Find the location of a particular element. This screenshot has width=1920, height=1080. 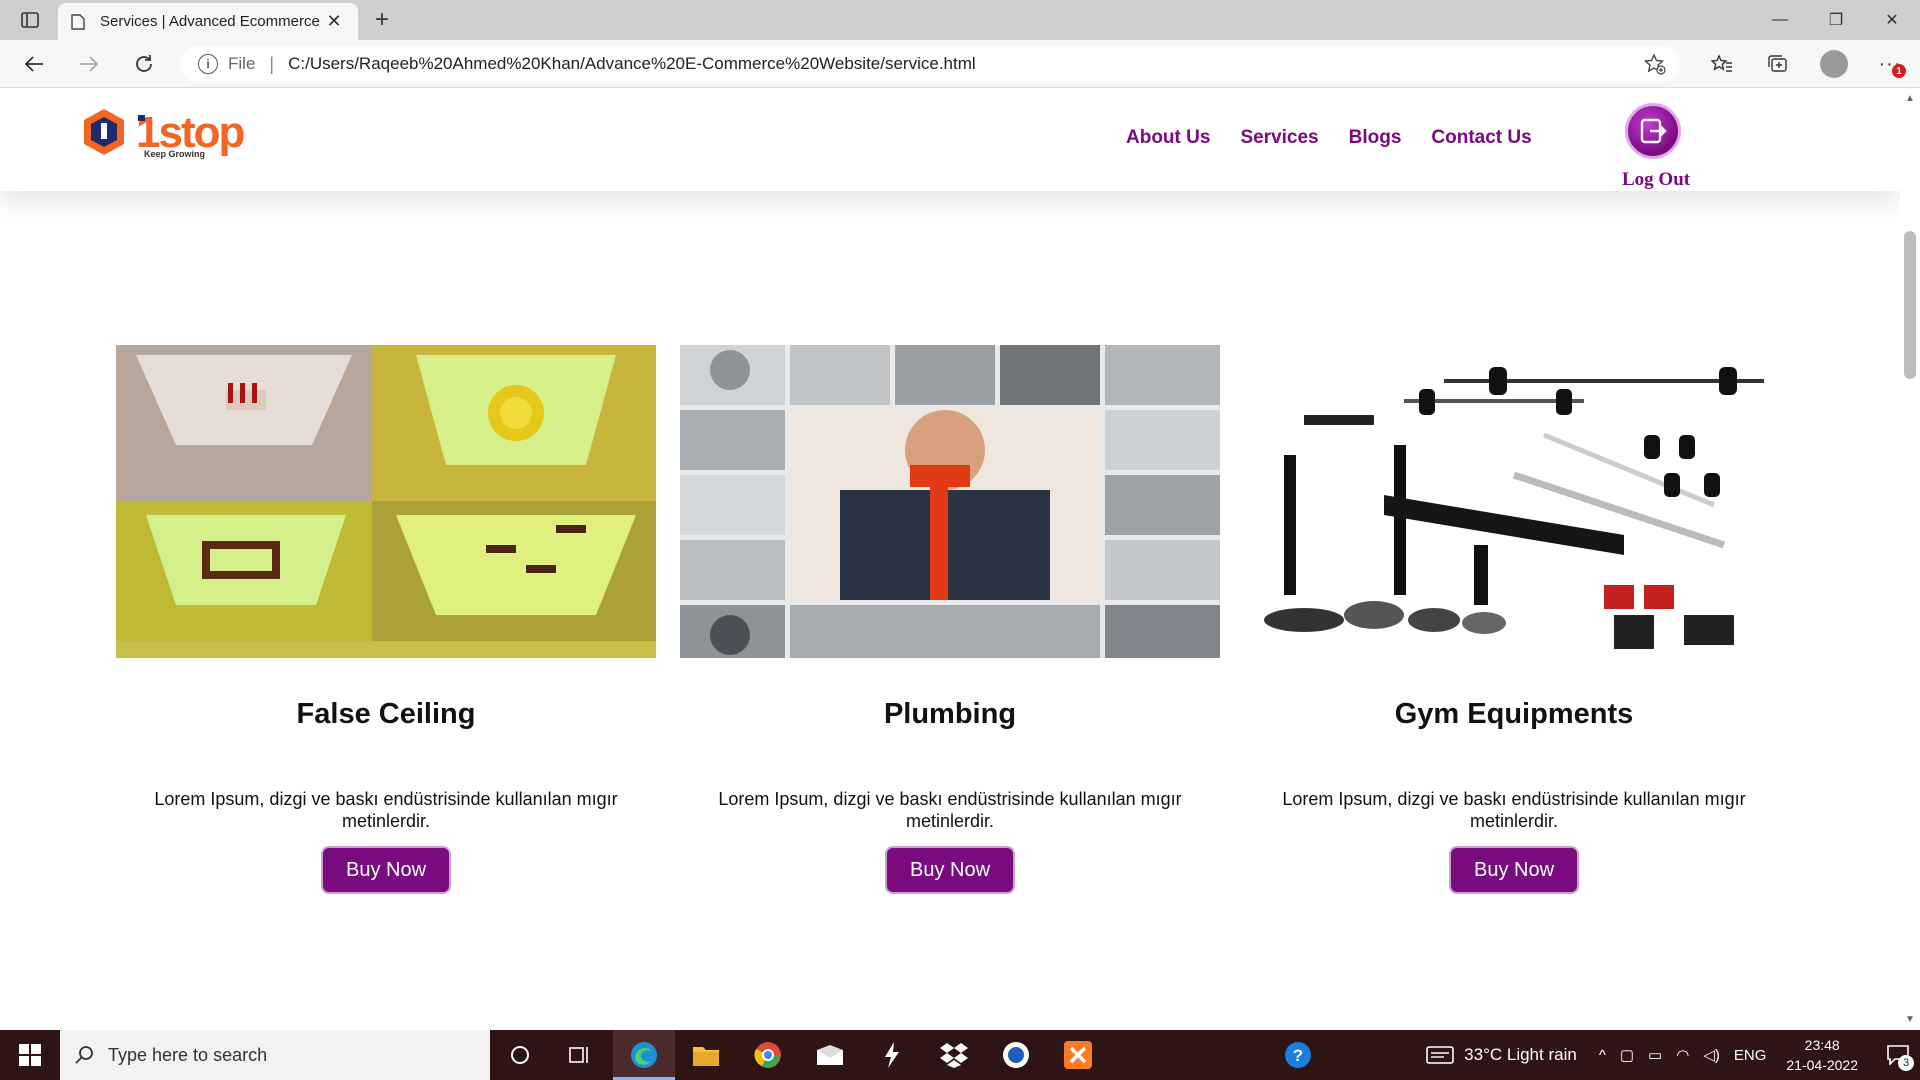

menu-about-us: About Us is located at coordinates (1168, 138).